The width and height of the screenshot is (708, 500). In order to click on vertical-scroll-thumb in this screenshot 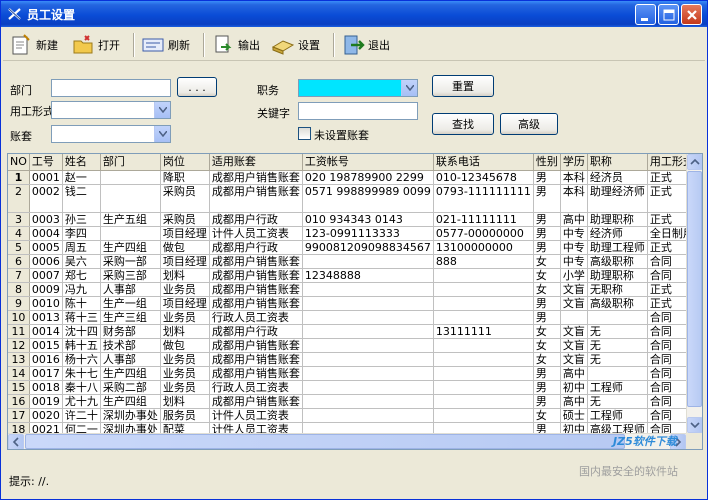, I will do `click(694, 289)`.